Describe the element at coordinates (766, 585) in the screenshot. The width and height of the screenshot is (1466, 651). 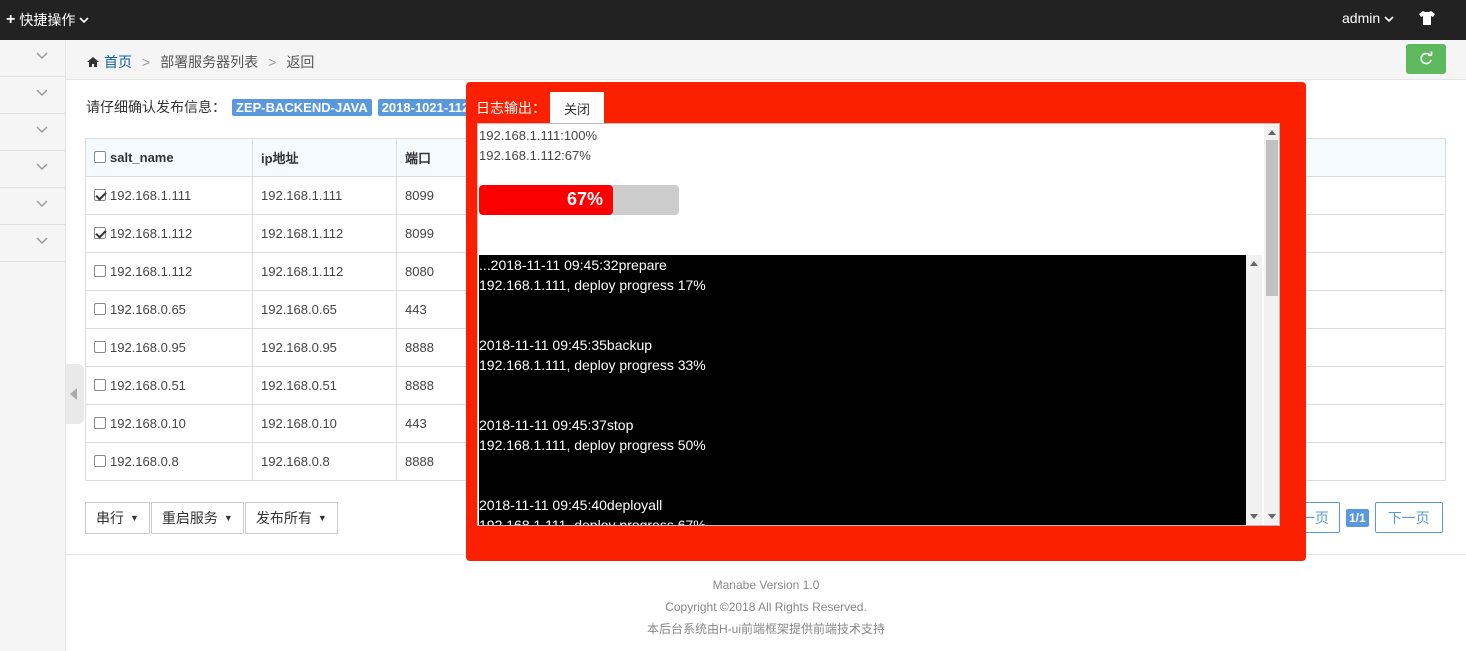
I see `footer-version: Manabe Version 1.0` at that location.